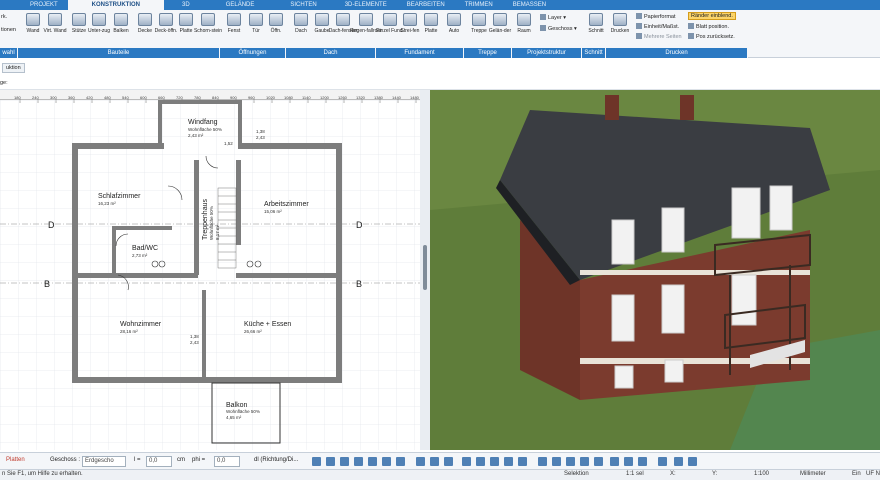 The width and height of the screenshot is (880, 480). Describe the element at coordinates (576, 474) in the screenshot. I see `status-selektion: Selektion` at that location.